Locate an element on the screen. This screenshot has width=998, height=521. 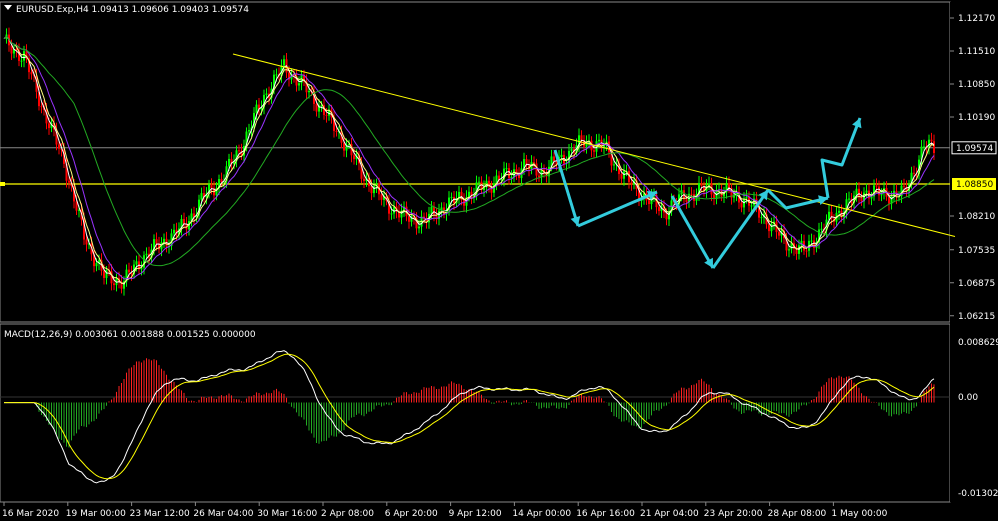
time-tick-label: 30 Mar 16:00 is located at coordinates (287, 514).